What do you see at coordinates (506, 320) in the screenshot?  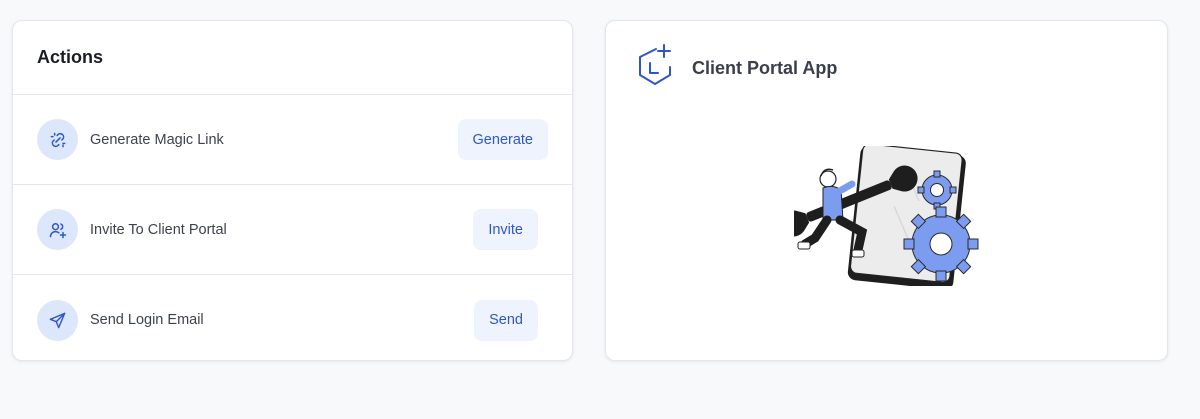 I see `send-button: Send` at bounding box center [506, 320].